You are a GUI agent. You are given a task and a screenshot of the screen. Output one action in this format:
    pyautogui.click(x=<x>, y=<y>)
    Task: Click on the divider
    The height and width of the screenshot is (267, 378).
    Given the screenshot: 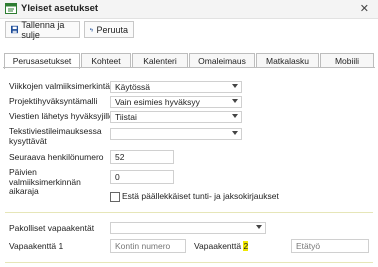 What is the action you would take?
    pyautogui.click(x=189, y=212)
    